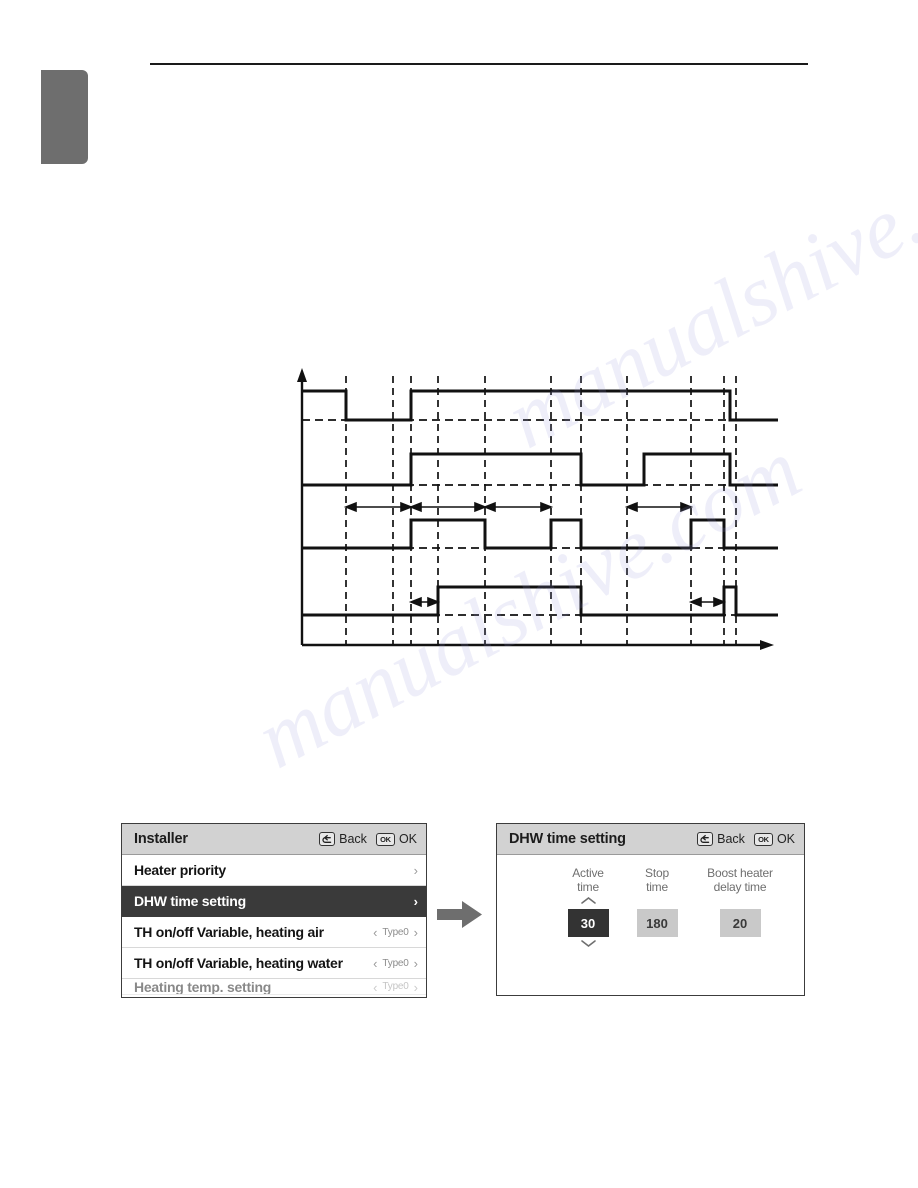  What do you see at coordinates (588, 900) in the screenshot?
I see `stepper-up-icon` at bounding box center [588, 900].